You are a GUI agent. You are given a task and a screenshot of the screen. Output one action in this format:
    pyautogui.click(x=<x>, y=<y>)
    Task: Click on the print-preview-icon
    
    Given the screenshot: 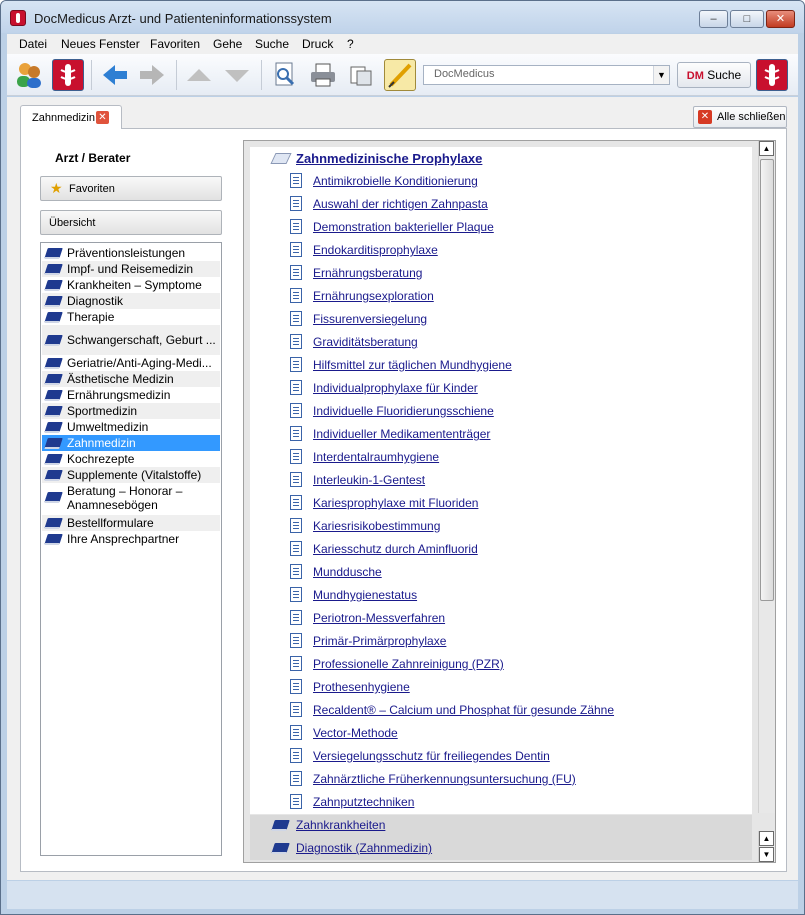 What is the action you would take?
    pyautogui.click(x=284, y=75)
    